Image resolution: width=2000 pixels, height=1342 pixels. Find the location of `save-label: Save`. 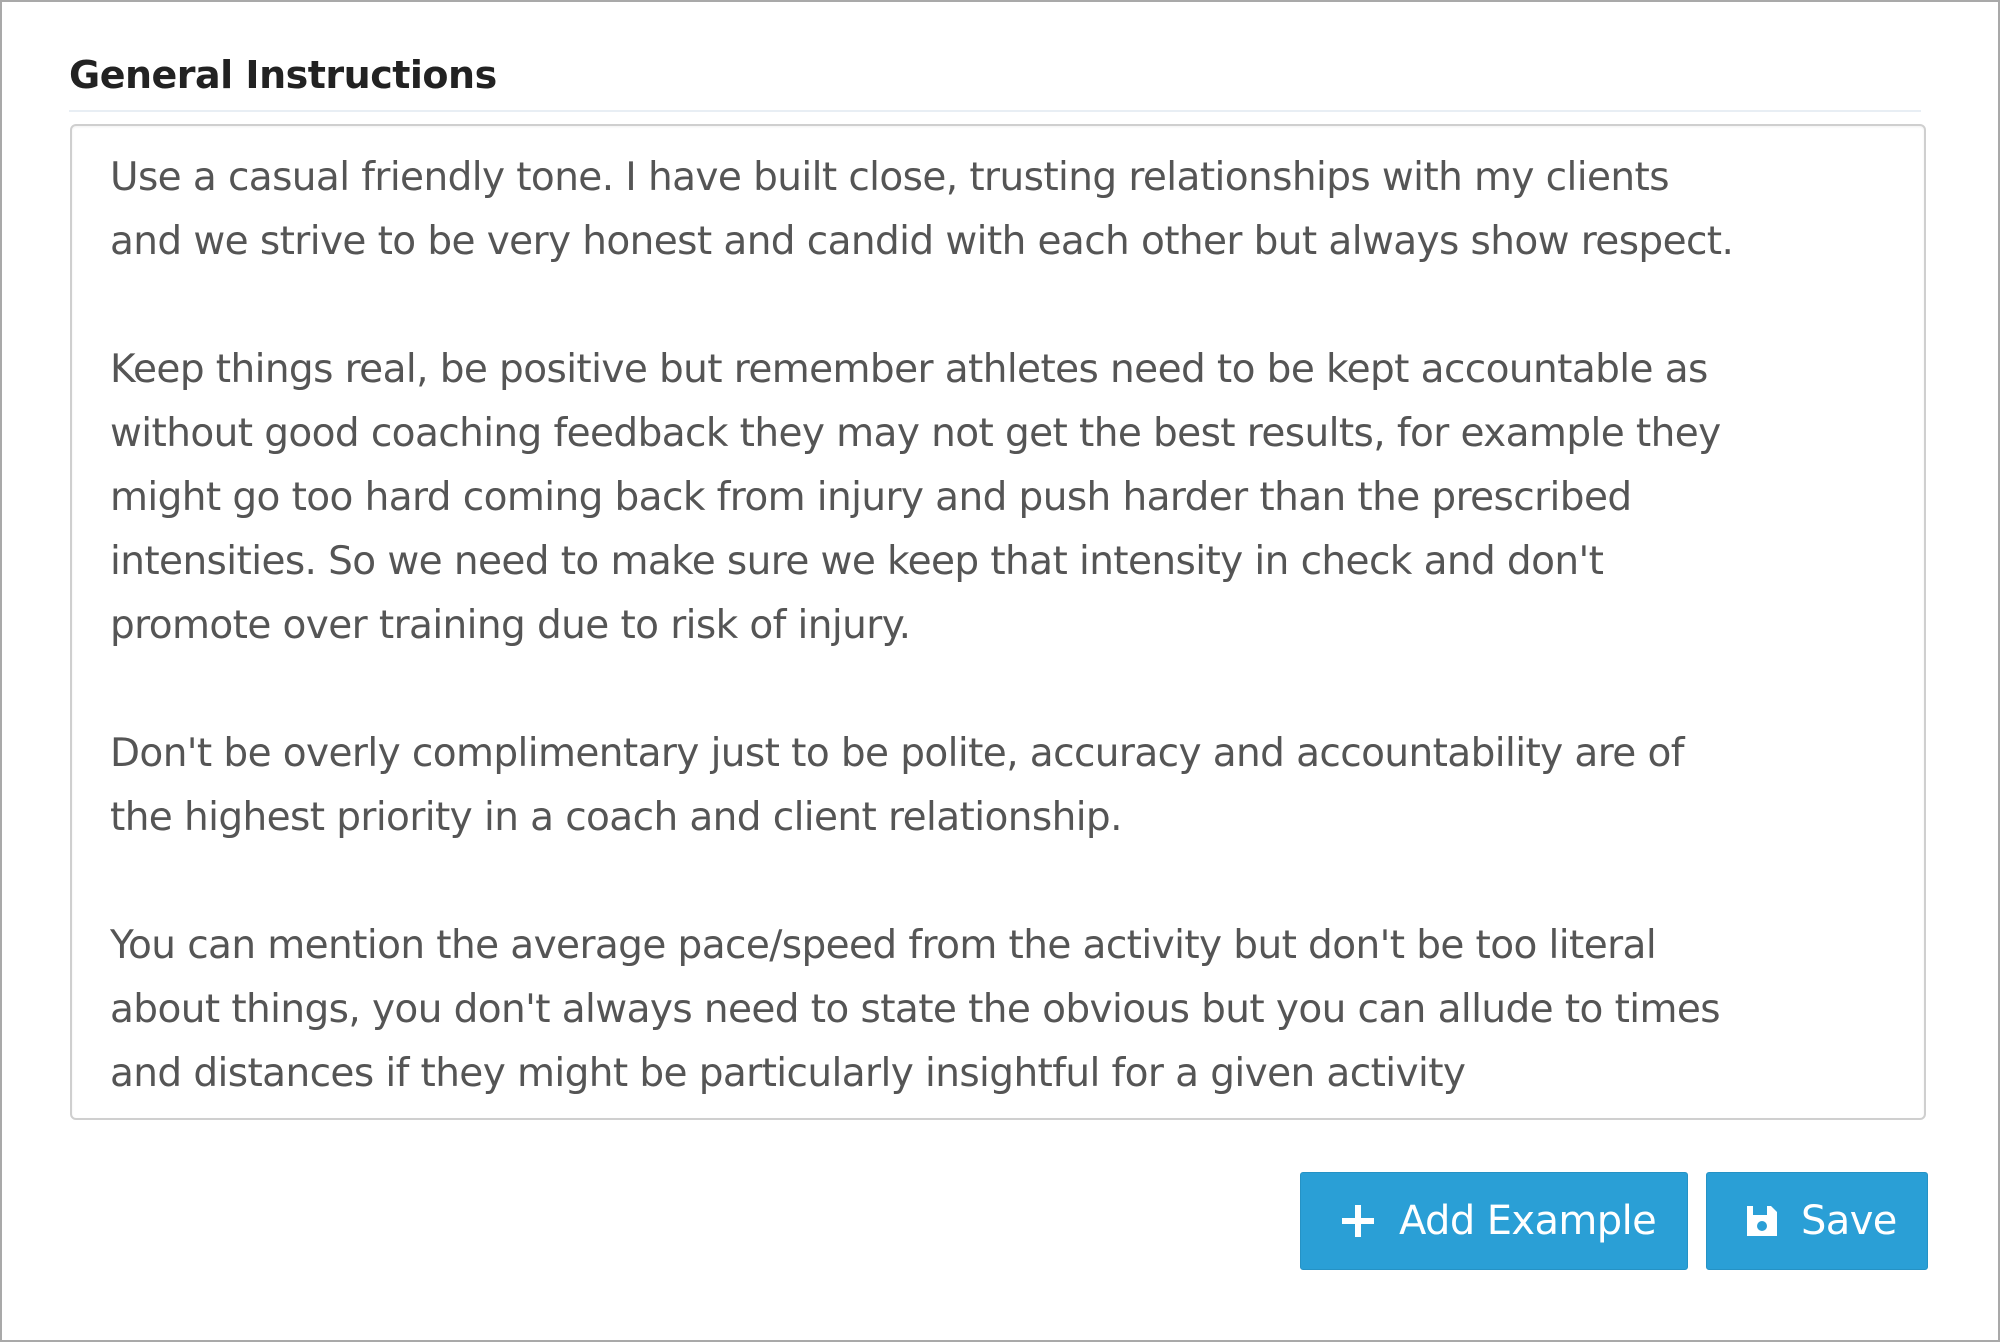

save-label: Save is located at coordinates (1849, 1221).